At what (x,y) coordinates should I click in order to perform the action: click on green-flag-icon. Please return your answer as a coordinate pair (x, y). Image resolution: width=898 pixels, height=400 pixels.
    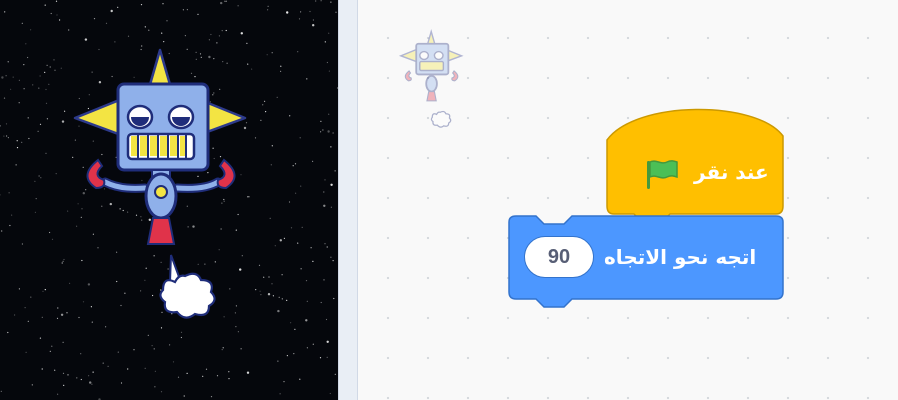
    Looking at the image, I should click on (662, 174).